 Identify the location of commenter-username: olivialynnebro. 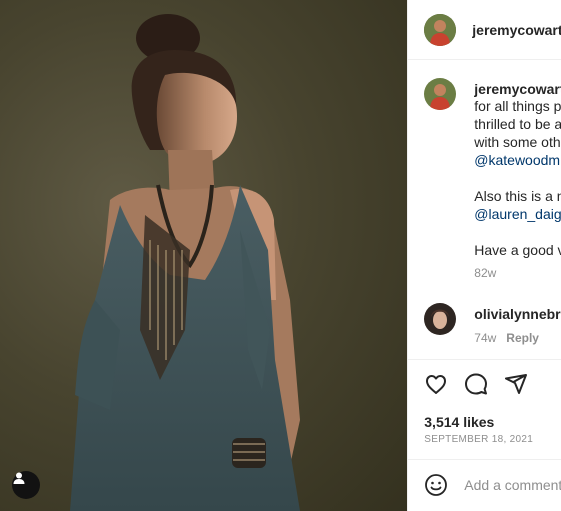
(517, 314).